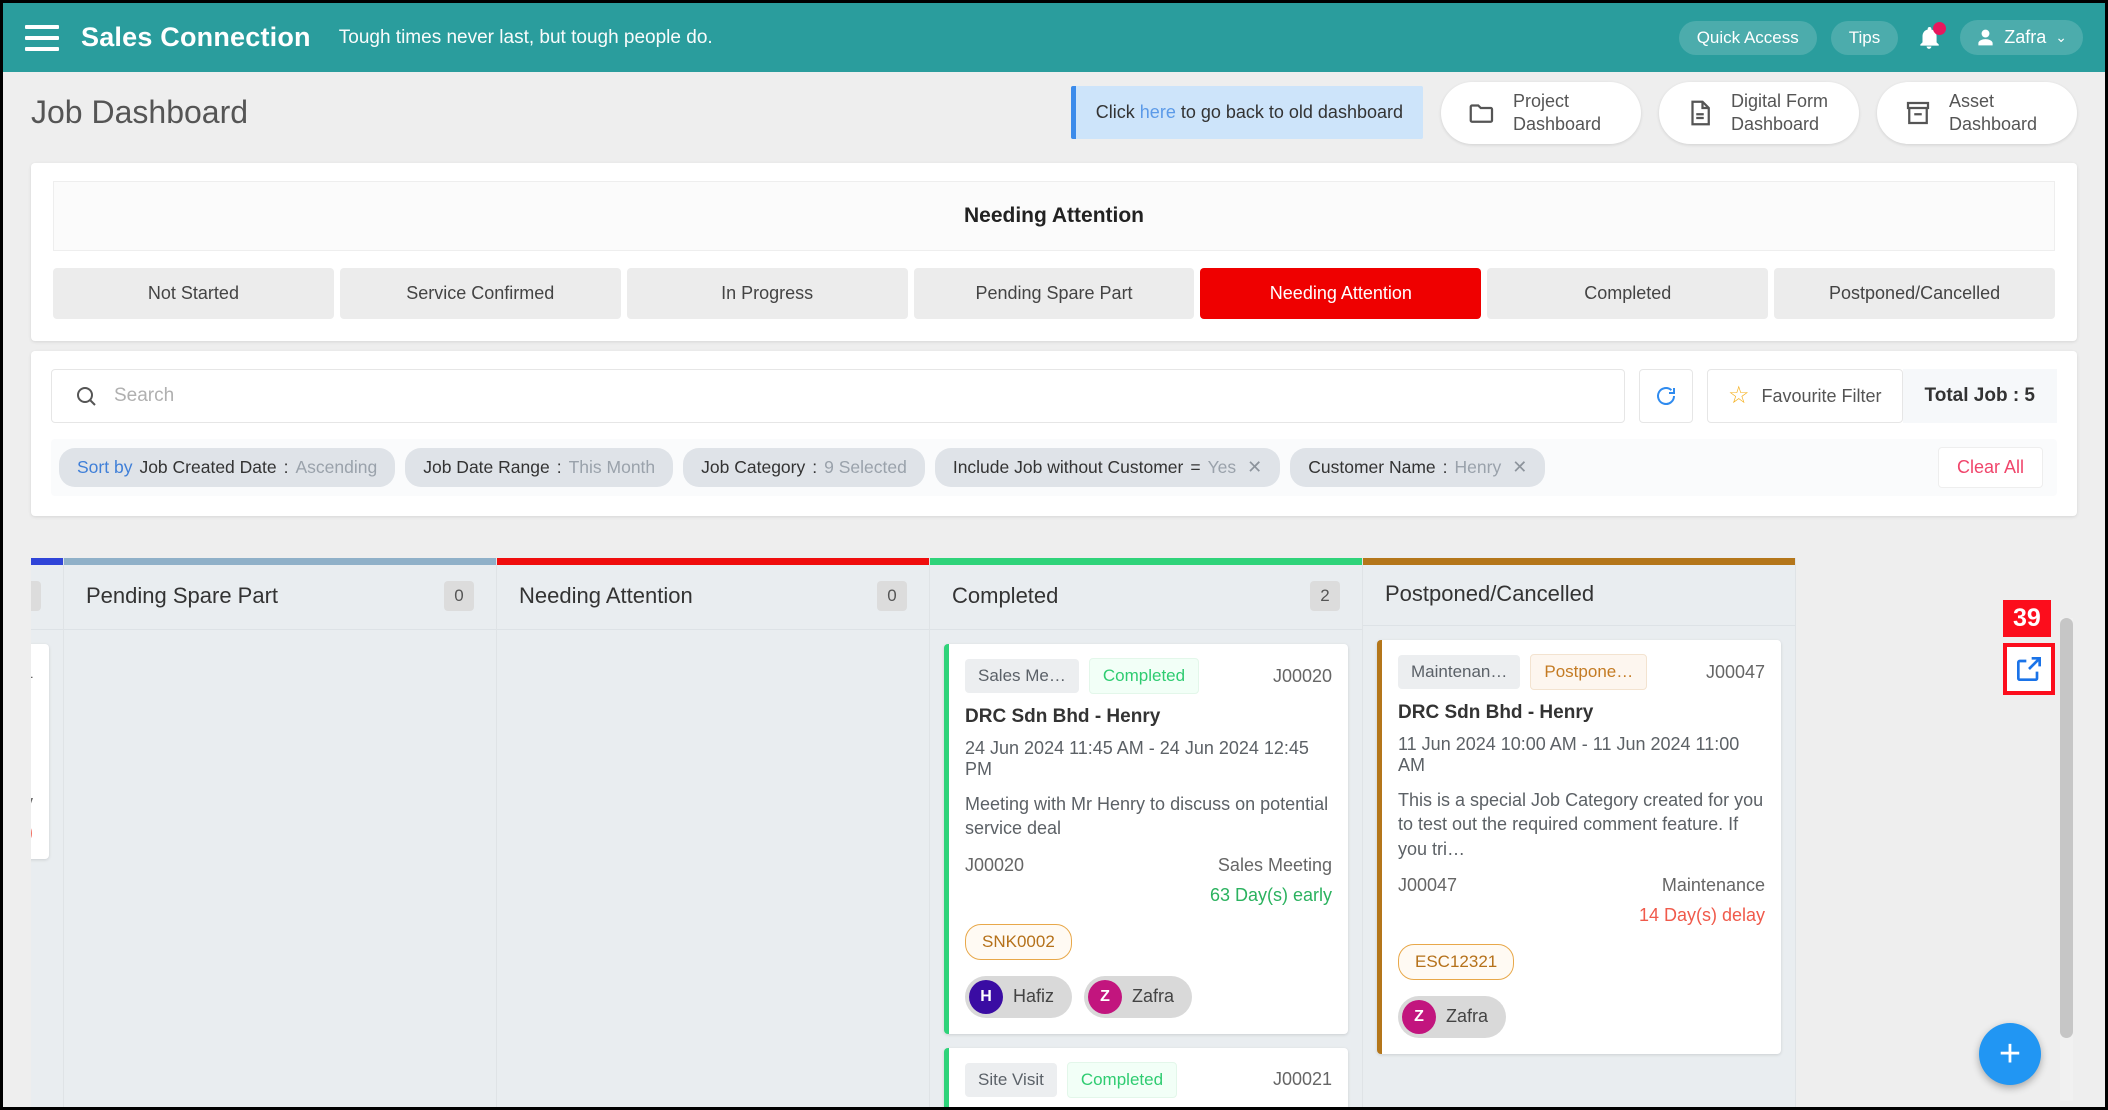 The height and width of the screenshot is (1110, 2108). Describe the element at coordinates (1918, 112) in the screenshot. I see `archive-icon` at that location.